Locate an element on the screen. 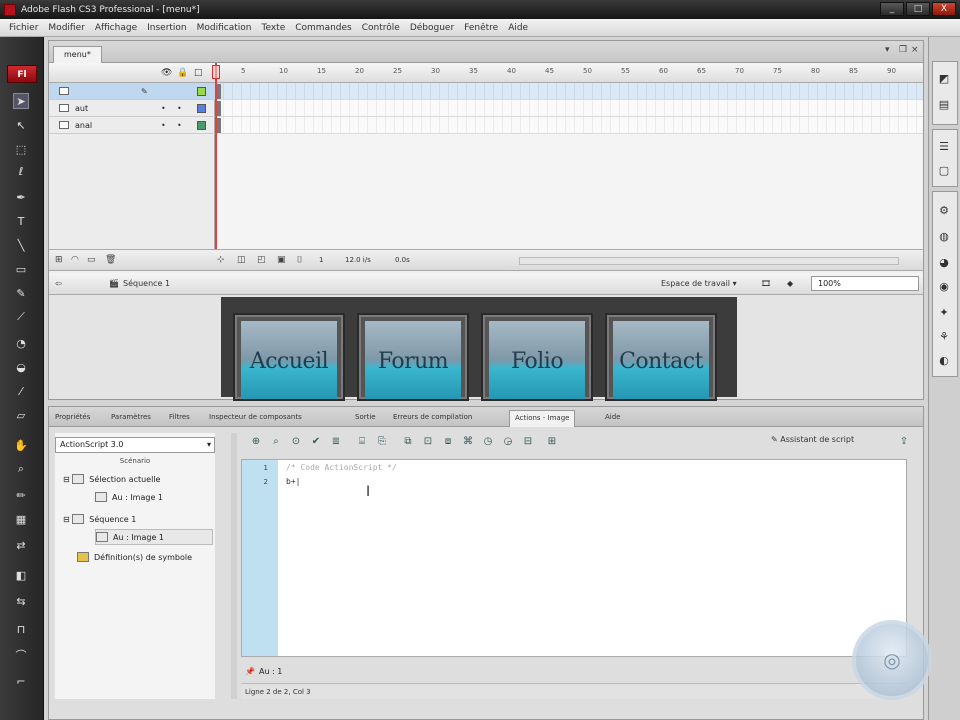  line-icon: ╲ is located at coordinates (21, 245).